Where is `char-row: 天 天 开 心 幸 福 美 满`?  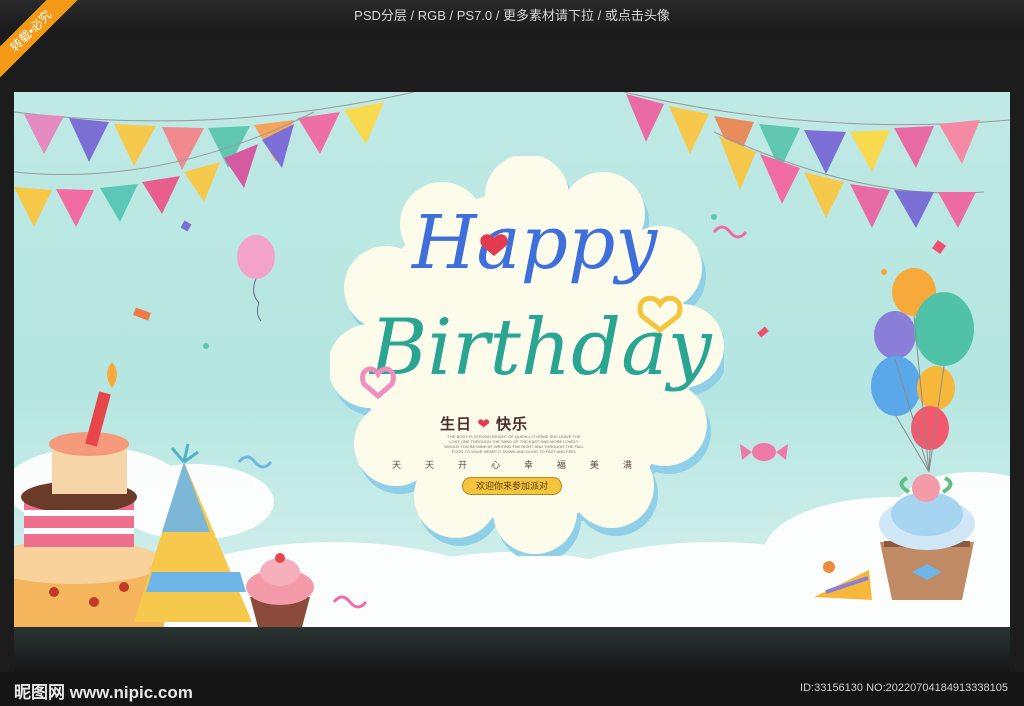
char-row: 天 天 开 心 幸 福 美 满 is located at coordinates (512, 464).